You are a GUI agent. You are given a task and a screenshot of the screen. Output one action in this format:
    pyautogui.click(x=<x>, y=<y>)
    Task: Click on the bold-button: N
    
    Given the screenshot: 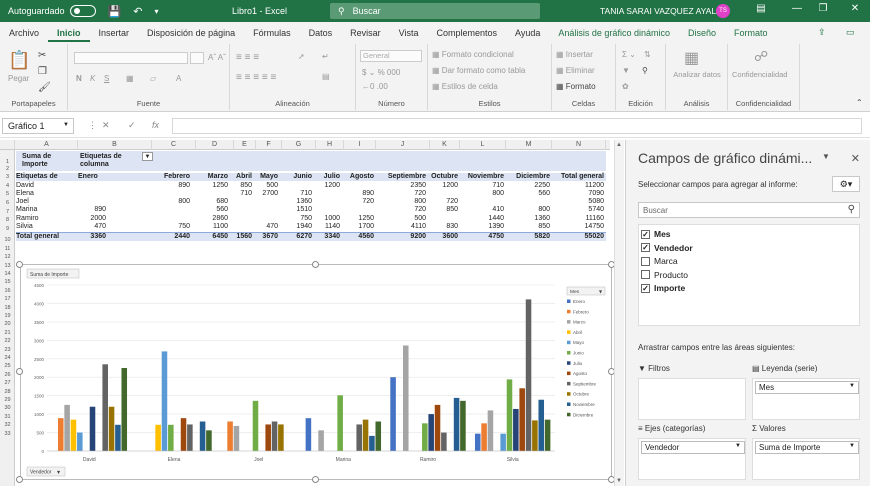 What is the action you would take?
    pyautogui.click(x=79, y=78)
    